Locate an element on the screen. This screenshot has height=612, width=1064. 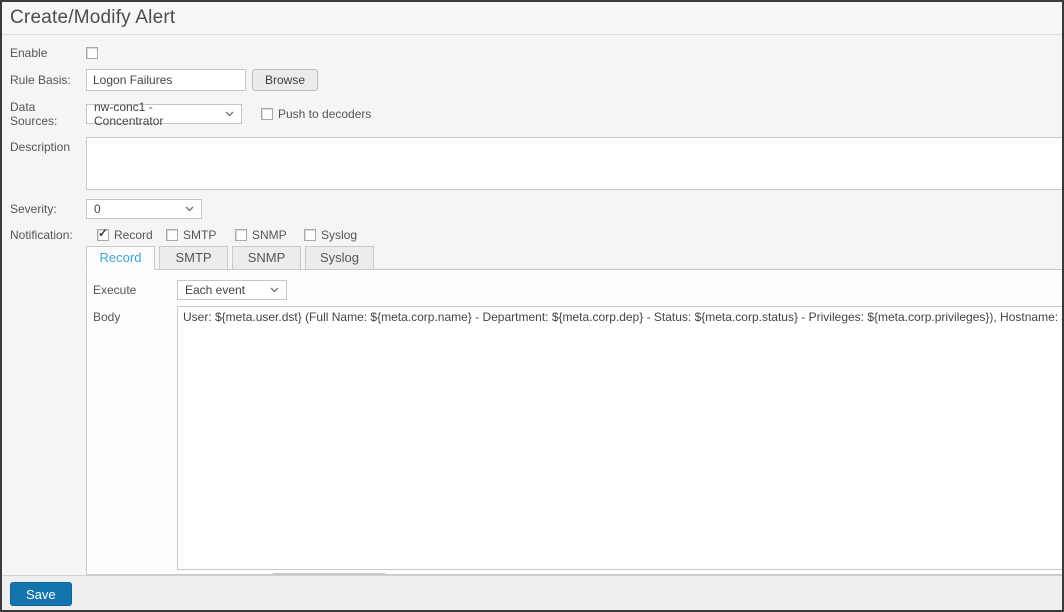
notification-options: ✓ Record ✓ SMTP ✓ SNMP is located at coordinates (224, 234).